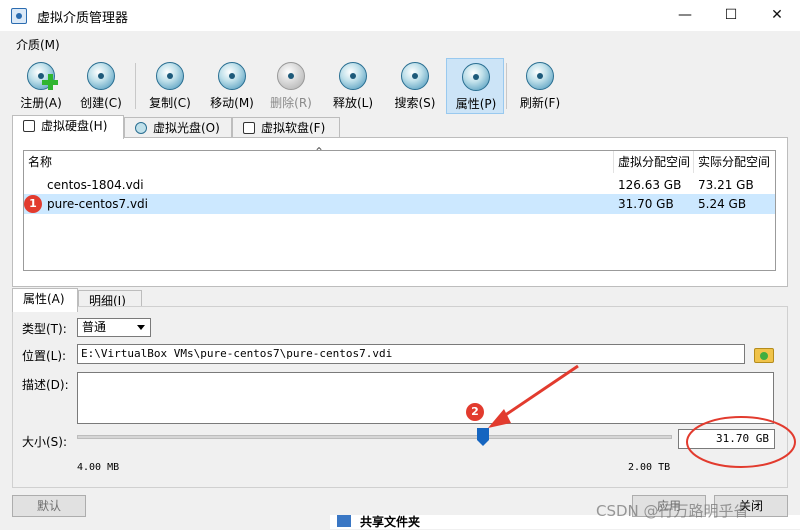  I want to click on toolbar-move-button: 移动(M), so click(232, 86).